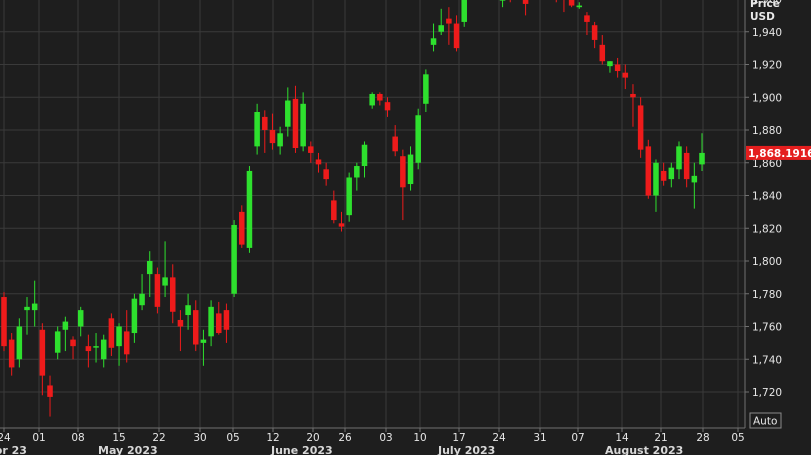  What do you see at coordinates (128, 449) in the screenshot?
I see `month-label: May 2023` at bounding box center [128, 449].